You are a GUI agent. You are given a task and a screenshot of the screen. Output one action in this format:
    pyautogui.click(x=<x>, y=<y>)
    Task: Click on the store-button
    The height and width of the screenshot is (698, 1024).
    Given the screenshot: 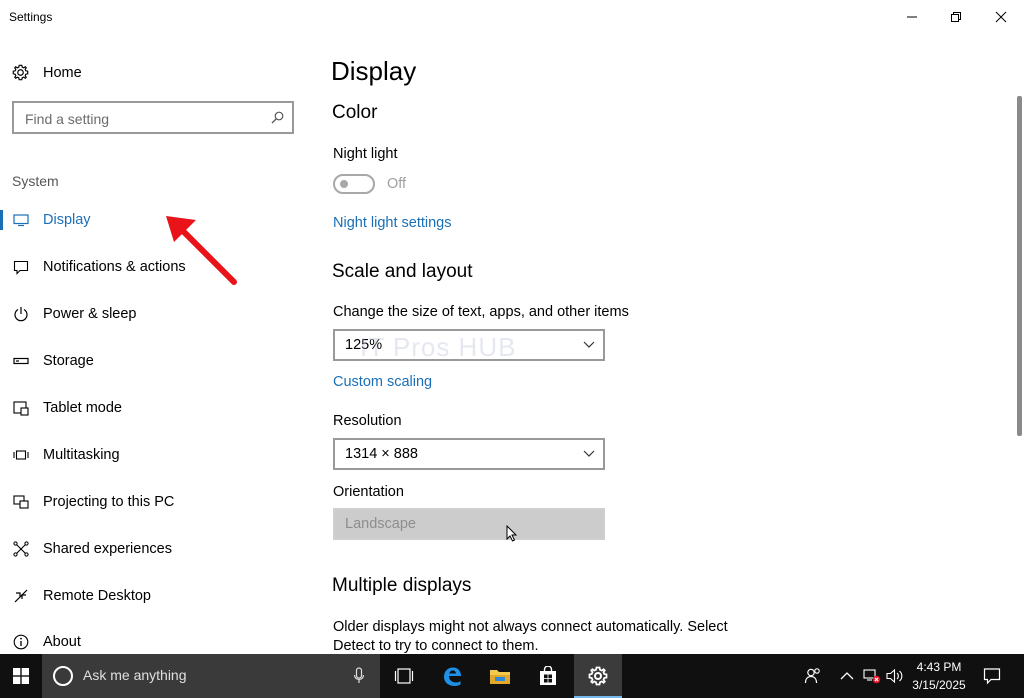 What is the action you would take?
    pyautogui.click(x=548, y=676)
    